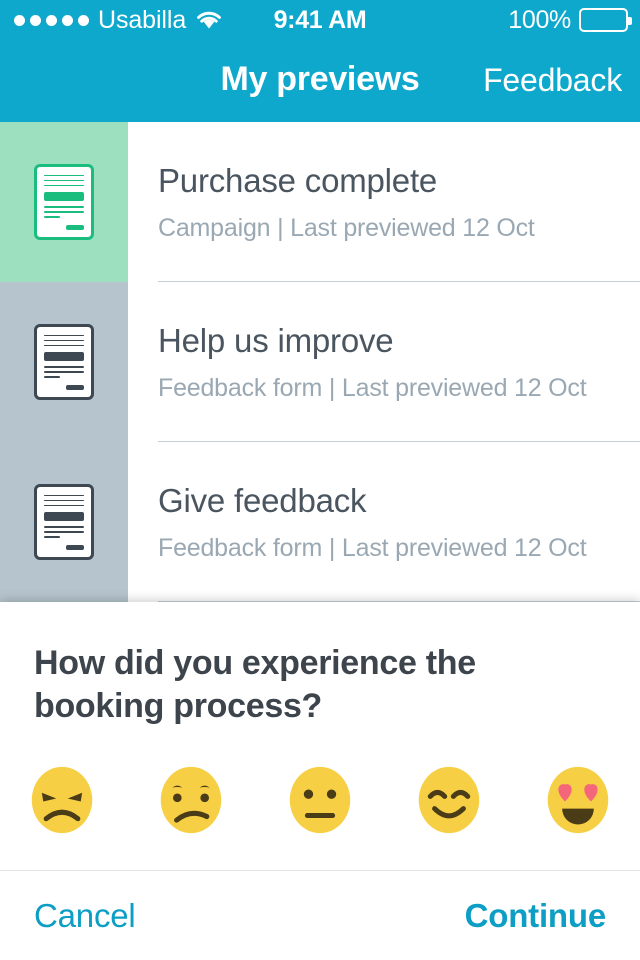  I want to click on sad-face-icon, so click(191, 800).